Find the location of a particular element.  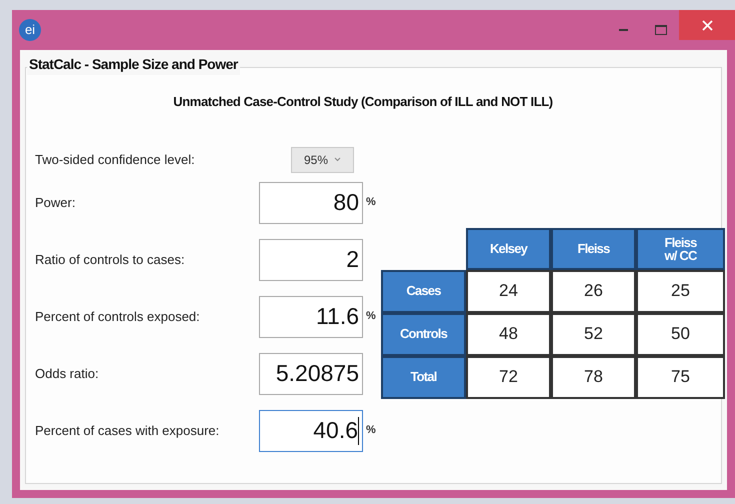

row-header: Cases is located at coordinates (423, 291).